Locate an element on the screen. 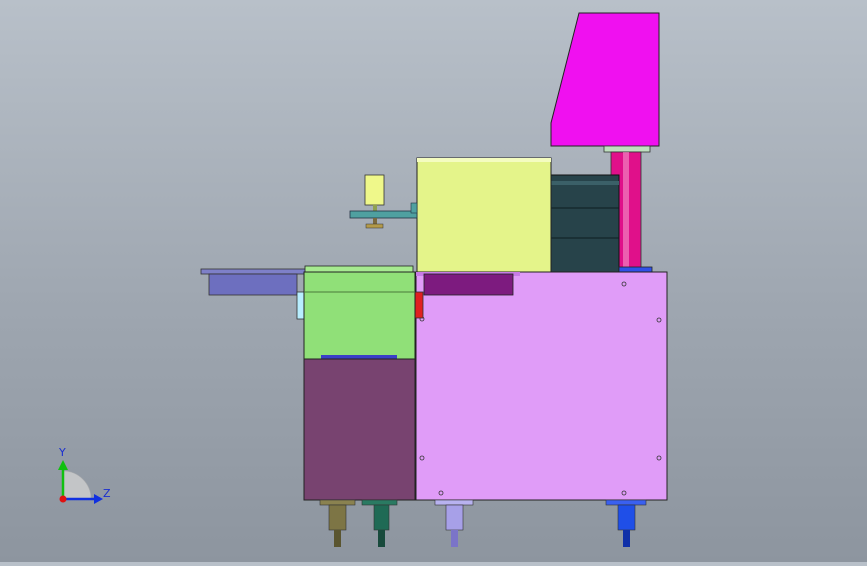 This screenshot has height=566, width=867. coordinate-triad: Y Z is located at coordinates (84, 475).